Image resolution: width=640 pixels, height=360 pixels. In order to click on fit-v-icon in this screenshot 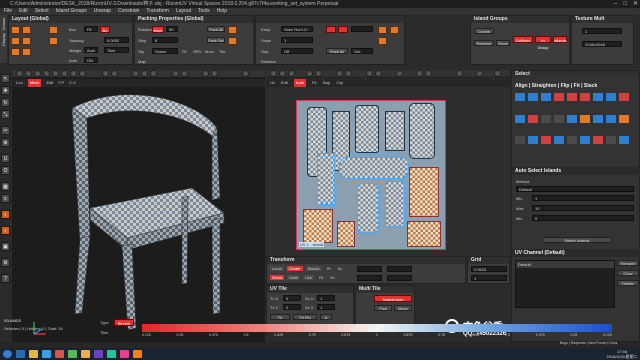, I will do `click(559, 118)`.